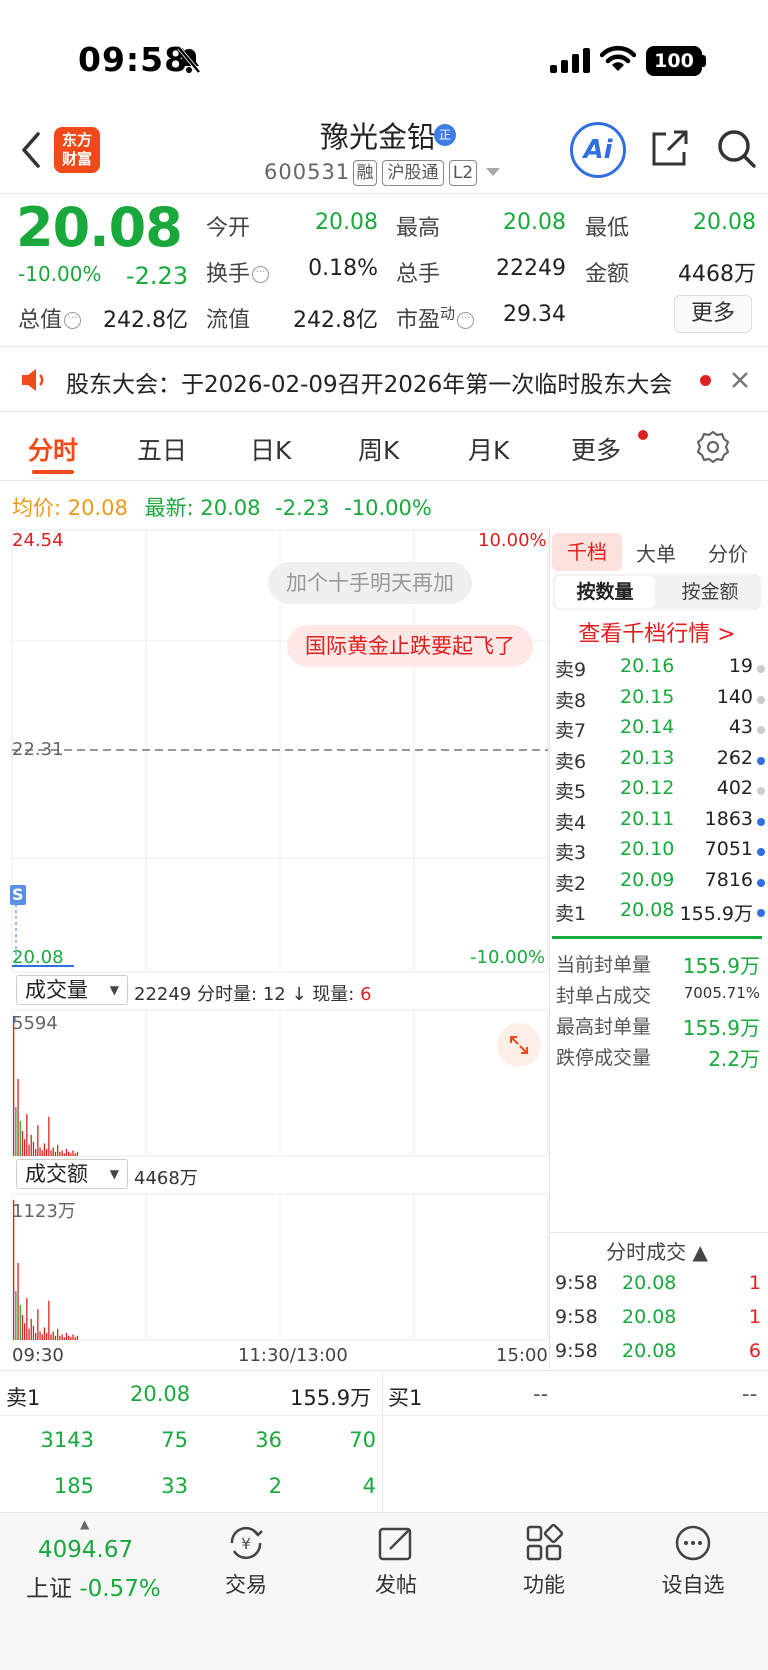 The height and width of the screenshot is (1670, 768). Describe the element at coordinates (534, 222) in the screenshot. I see `high-value: 20.08` at that location.